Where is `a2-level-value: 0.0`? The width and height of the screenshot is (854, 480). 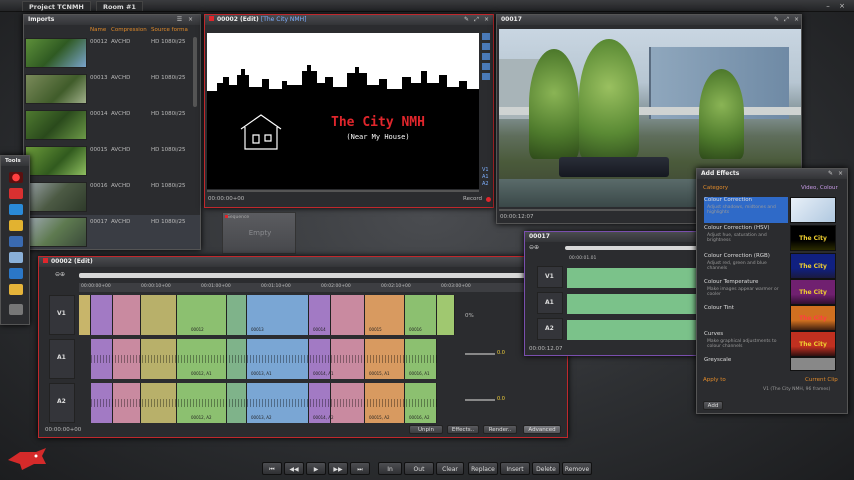 a2-level-value: 0.0 is located at coordinates (501, 399).